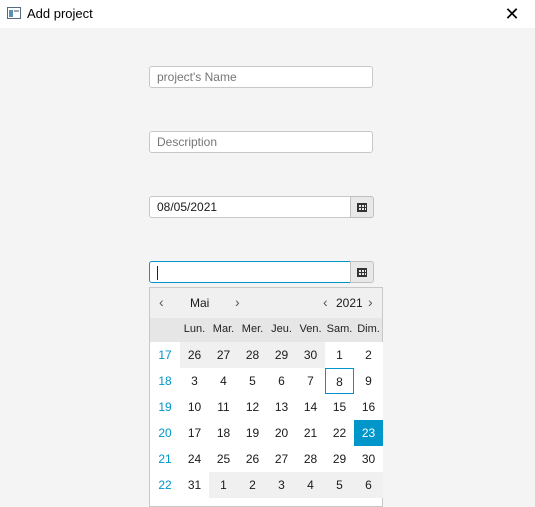 Image resolution: width=535 pixels, height=507 pixels. I want to click on close-button: ✕, so click(512, 14).